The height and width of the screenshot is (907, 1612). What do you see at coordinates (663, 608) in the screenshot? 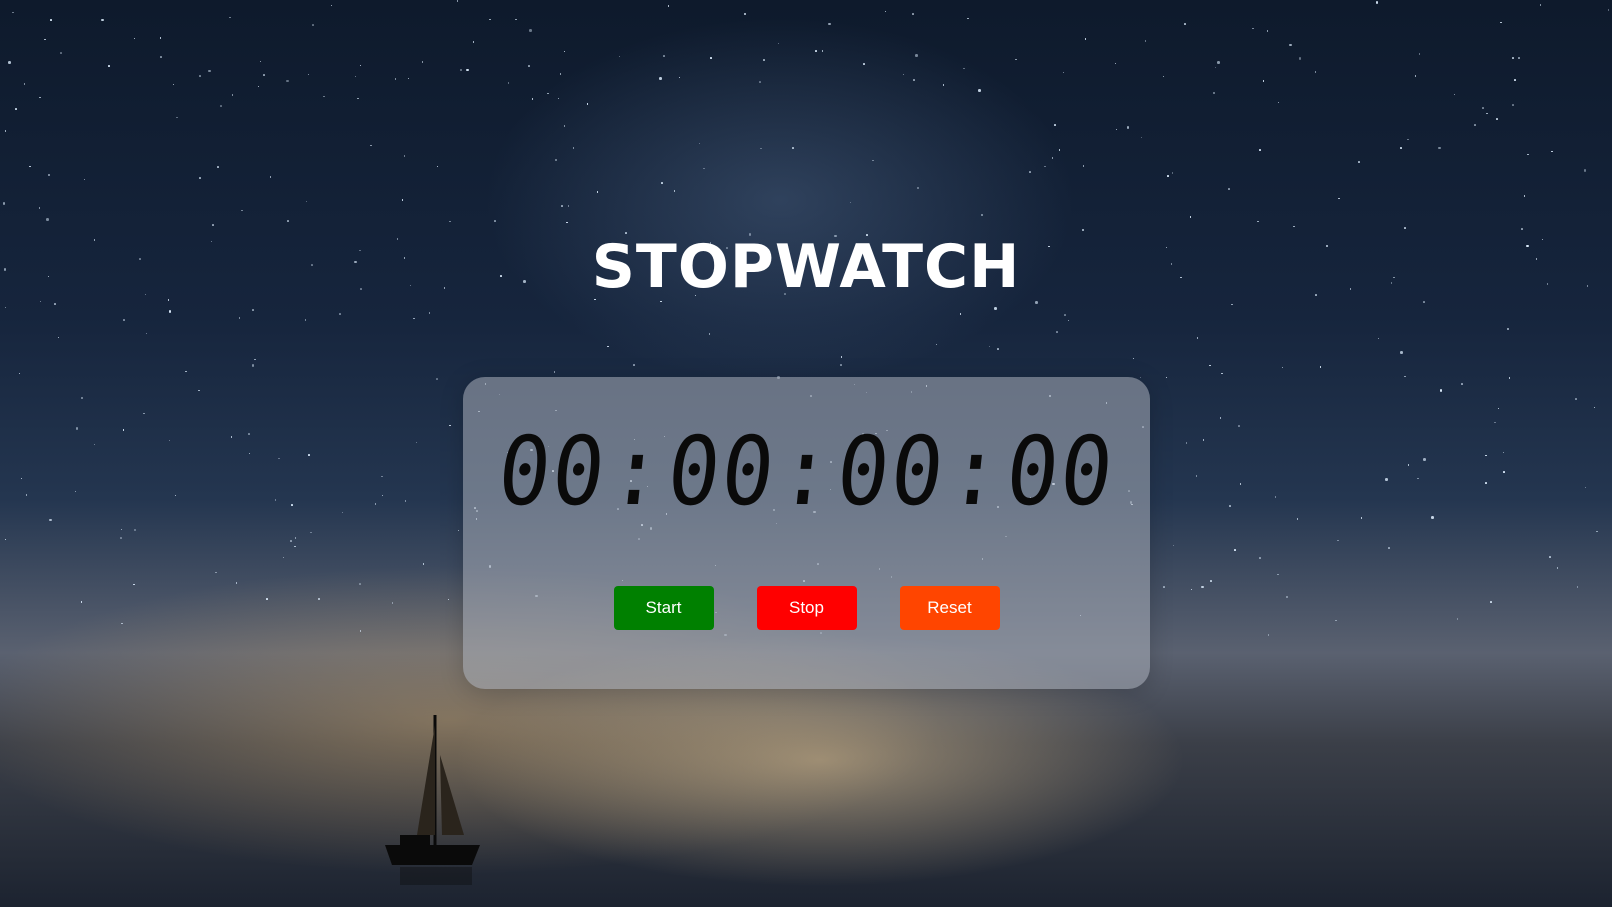
I see `start-button: Start` at bounding box center [663, 608].